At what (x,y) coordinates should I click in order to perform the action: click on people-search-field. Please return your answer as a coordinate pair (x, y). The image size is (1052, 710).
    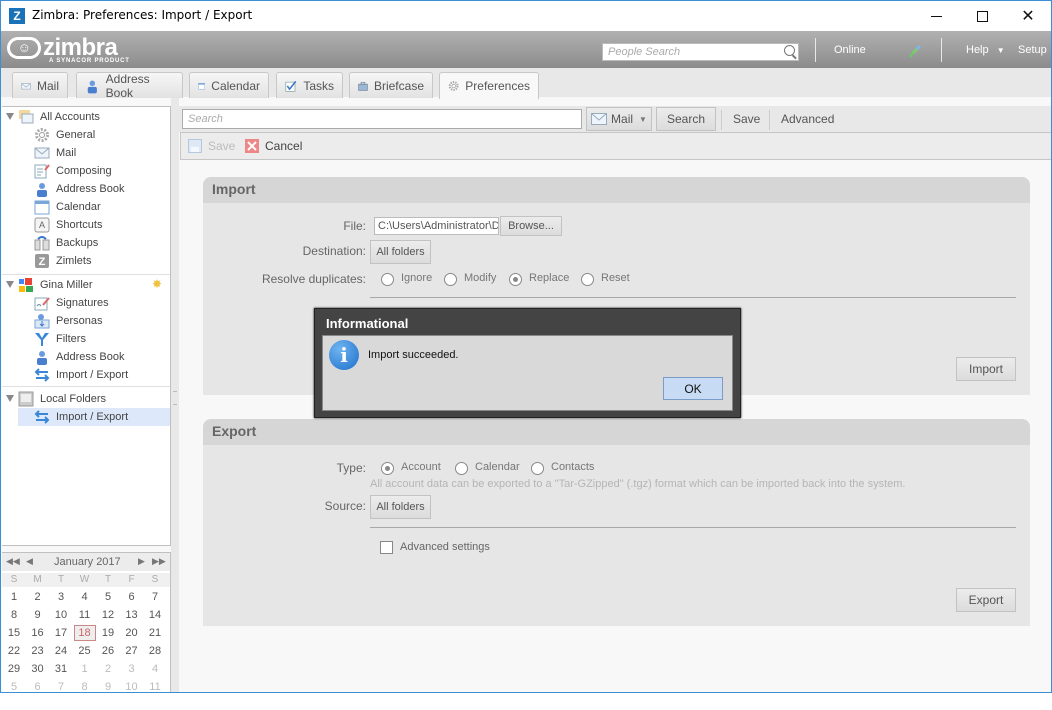
    Looking at the image, I should click on (700, 52).